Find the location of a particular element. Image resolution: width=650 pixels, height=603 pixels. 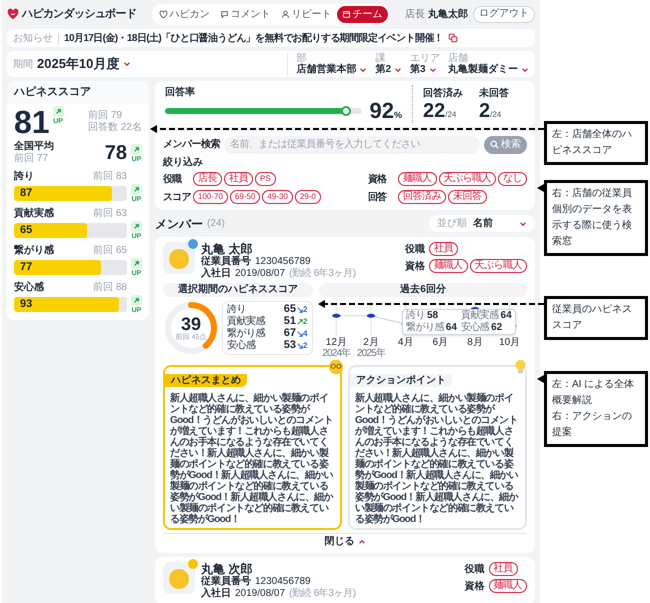

calendar-icon is located at coordinates (346, 14).